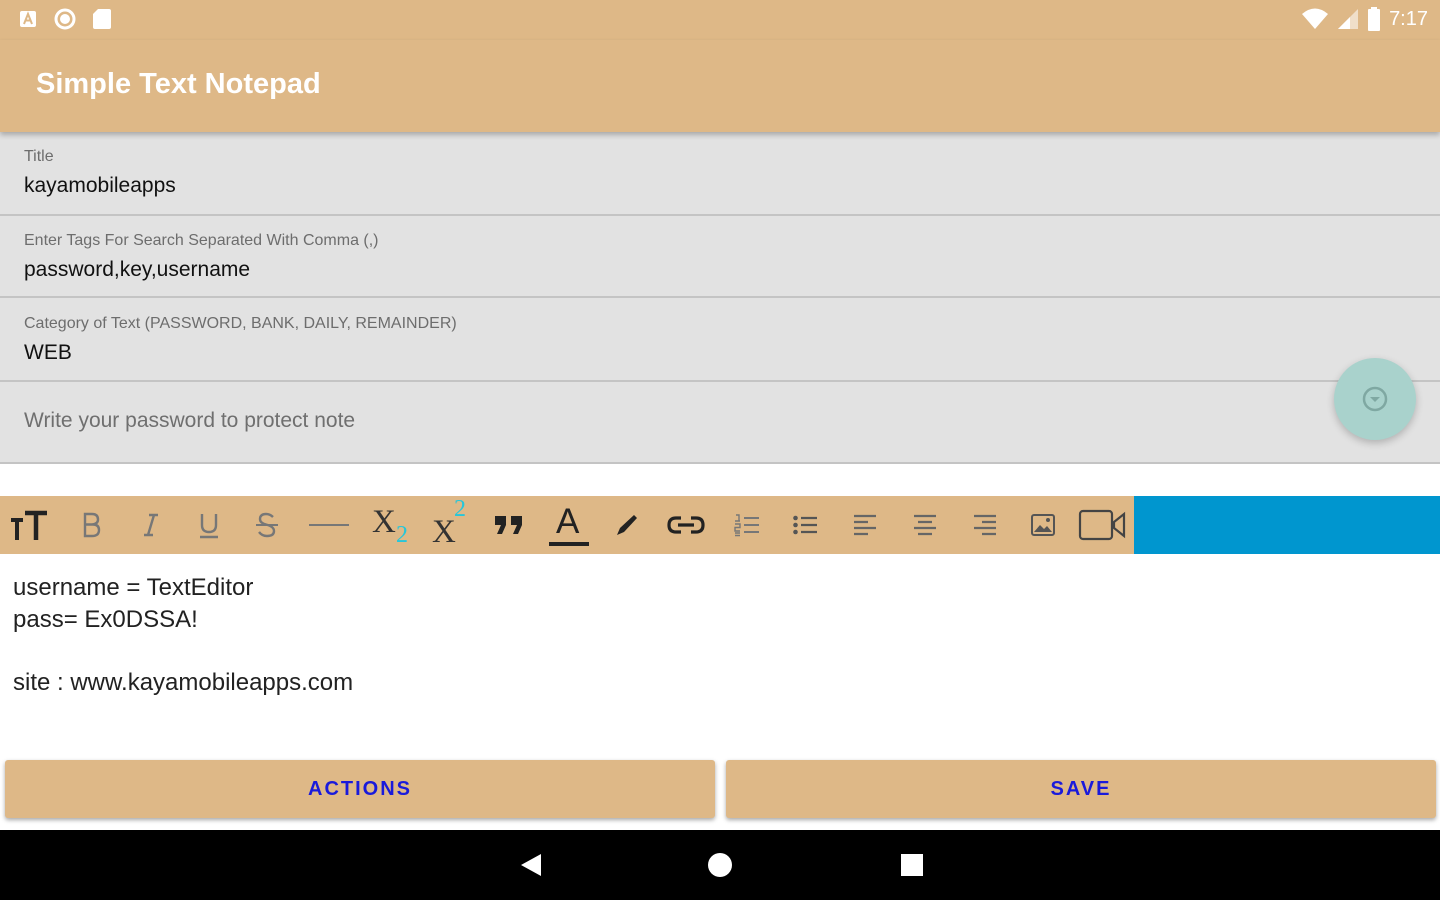 The image size is (1440, 900). Describe the element at coordinates (100, 186) in the screenshot. I see `title-field-value: kayamobileapps` at that location.